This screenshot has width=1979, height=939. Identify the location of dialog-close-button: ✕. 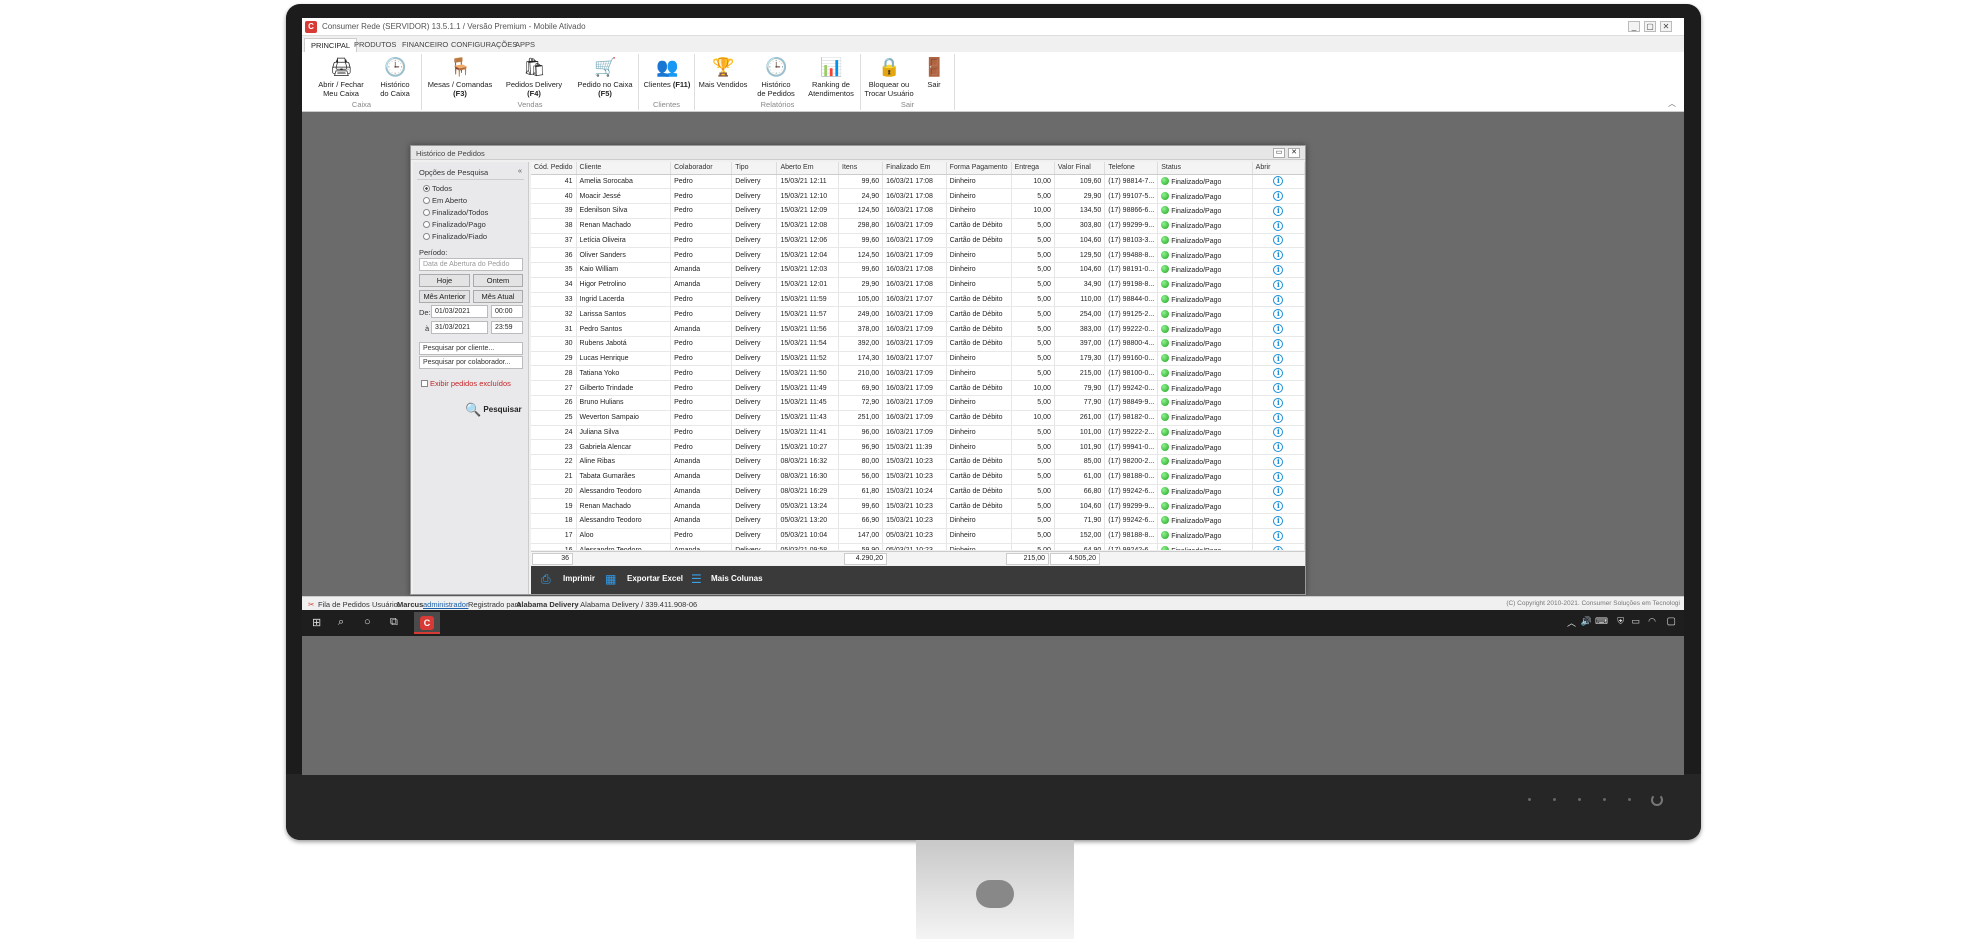
(1294, 153).